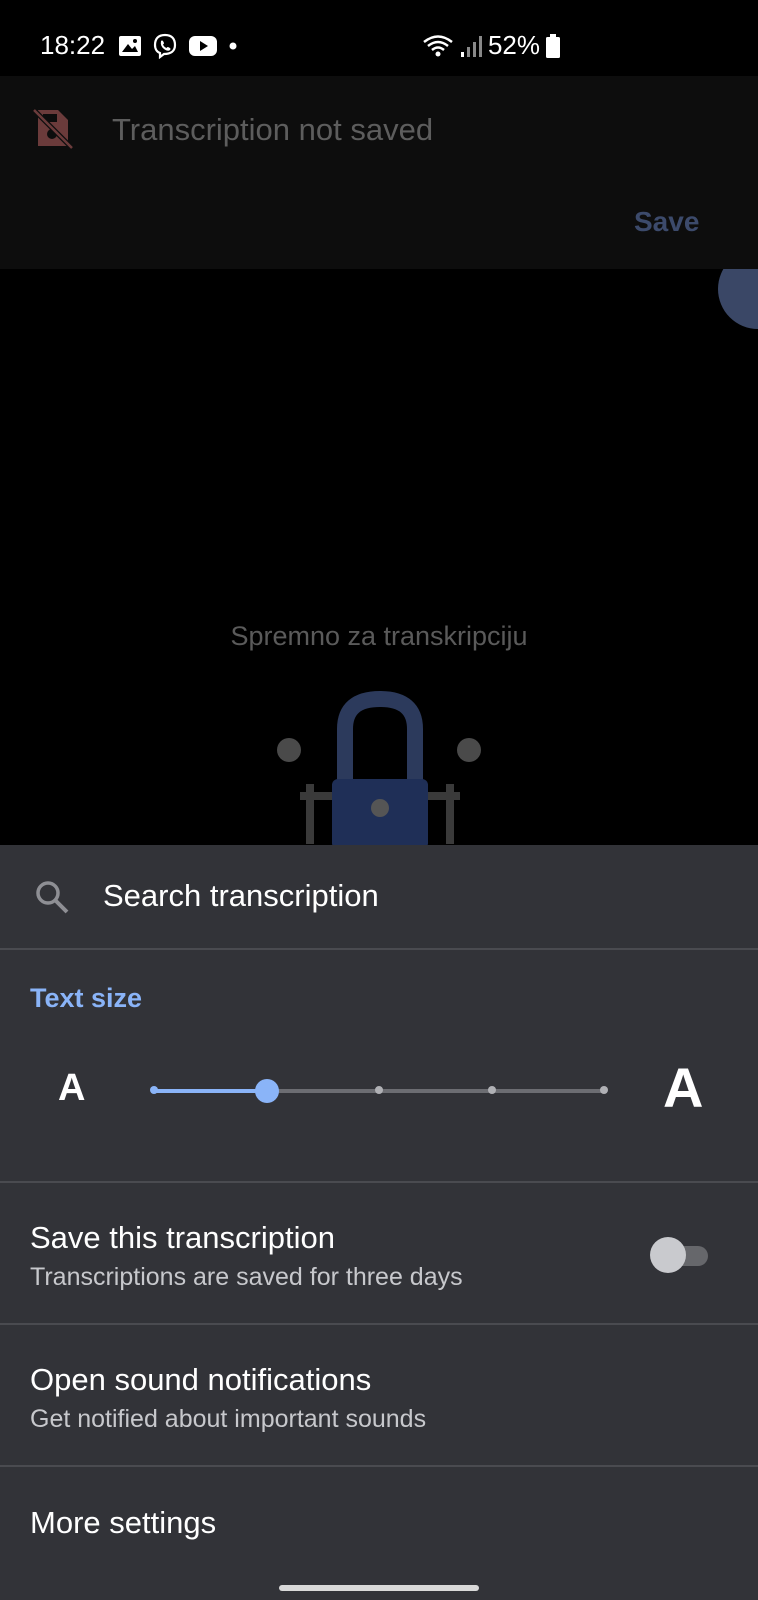  I want to click on wifi-icon, so click(438, 45).